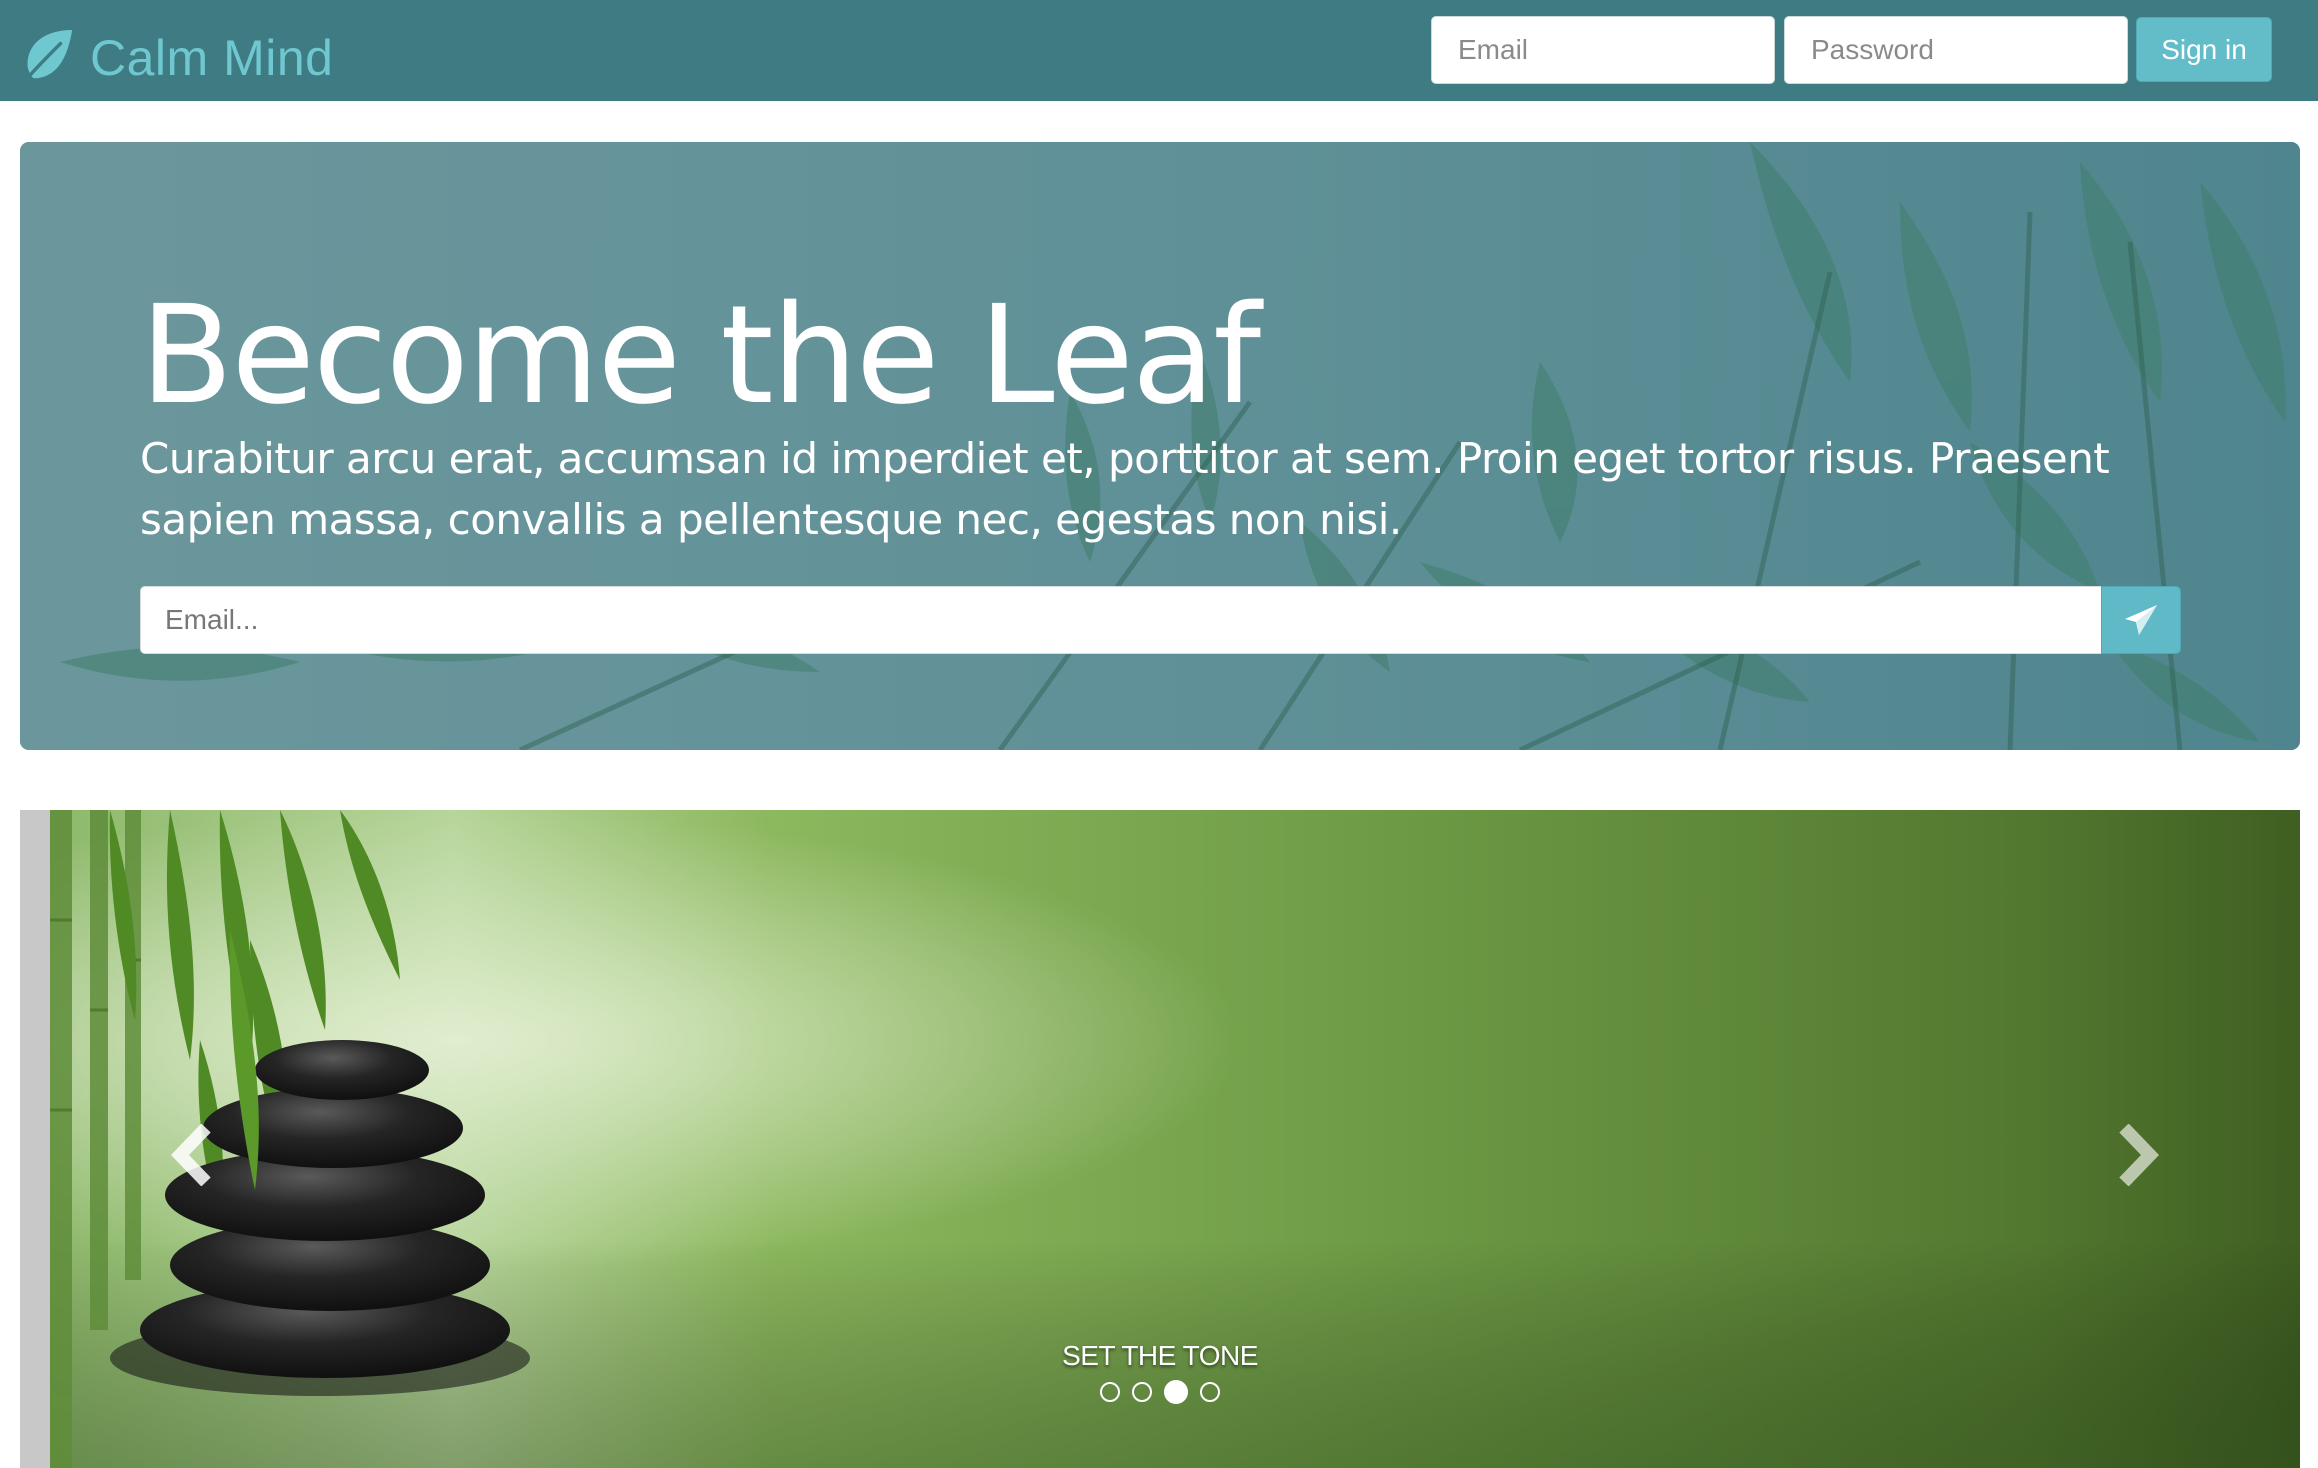 This screenshot has width=2318, height=1468. I want to click on chevron-left-icon, so click(190, 1155).